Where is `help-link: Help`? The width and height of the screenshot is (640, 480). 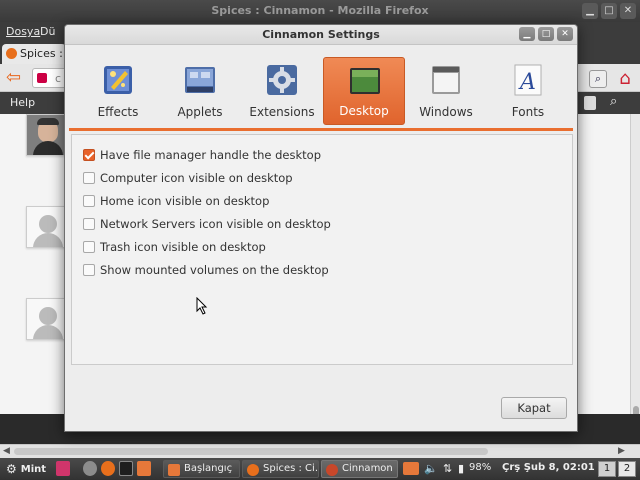 help-link: Help is located at coordinates (22, 102).